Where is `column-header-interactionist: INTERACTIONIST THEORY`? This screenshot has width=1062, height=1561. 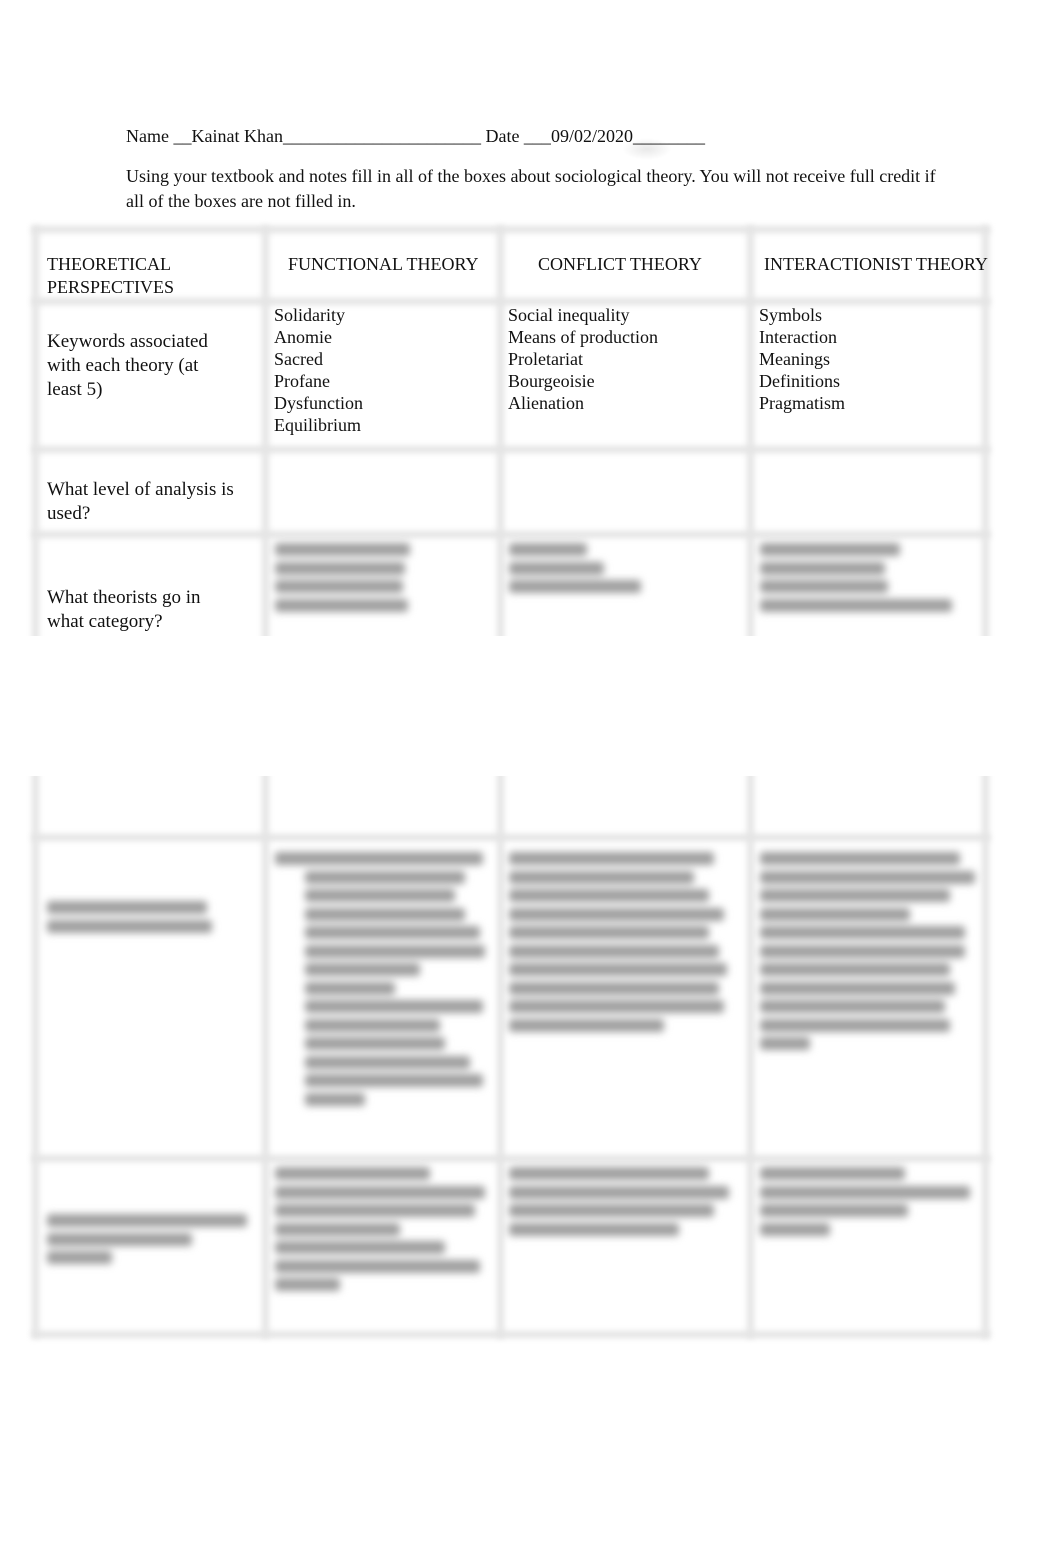 column-header-interactionist: INTERACTIONIST THEORY is located at coordinates (876, 264).